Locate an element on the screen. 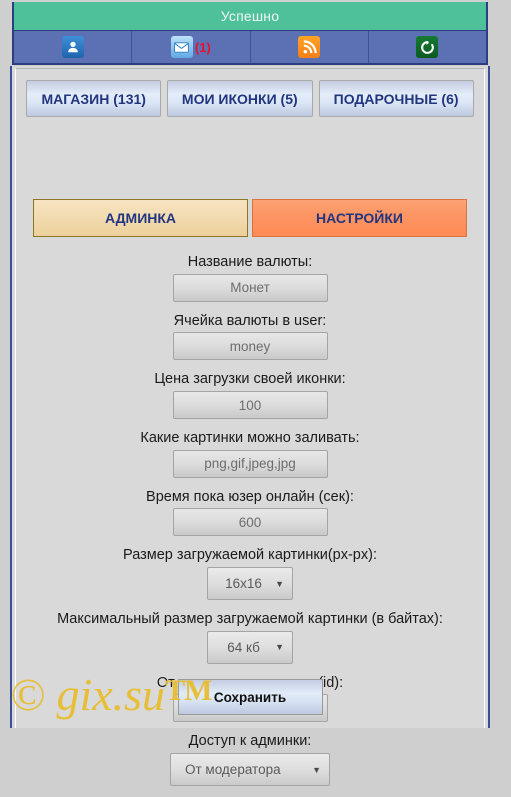 This screenshot has height=797, width=511. tab-admin: АДМИНКА is located at coordinates (140, 218).